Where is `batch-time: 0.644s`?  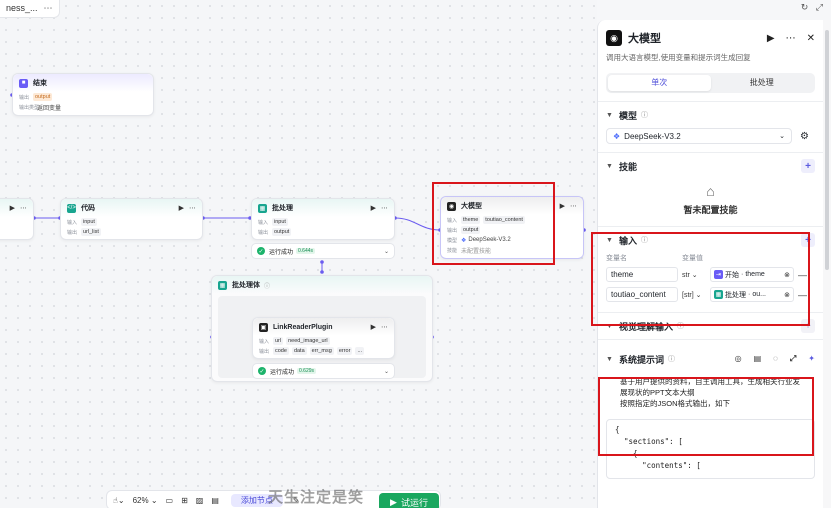 batch-time: 0.644s is located at coordinates (306, 251).